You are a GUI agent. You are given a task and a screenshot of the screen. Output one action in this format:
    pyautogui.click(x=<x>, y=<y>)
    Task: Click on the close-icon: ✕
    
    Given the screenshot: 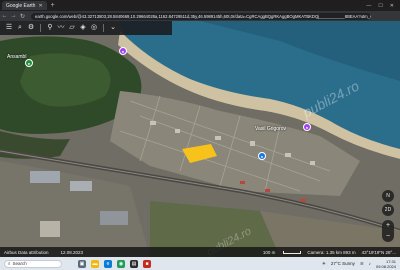 What is the action you would take?
    pyautogui.click(x=40, y=6)
    